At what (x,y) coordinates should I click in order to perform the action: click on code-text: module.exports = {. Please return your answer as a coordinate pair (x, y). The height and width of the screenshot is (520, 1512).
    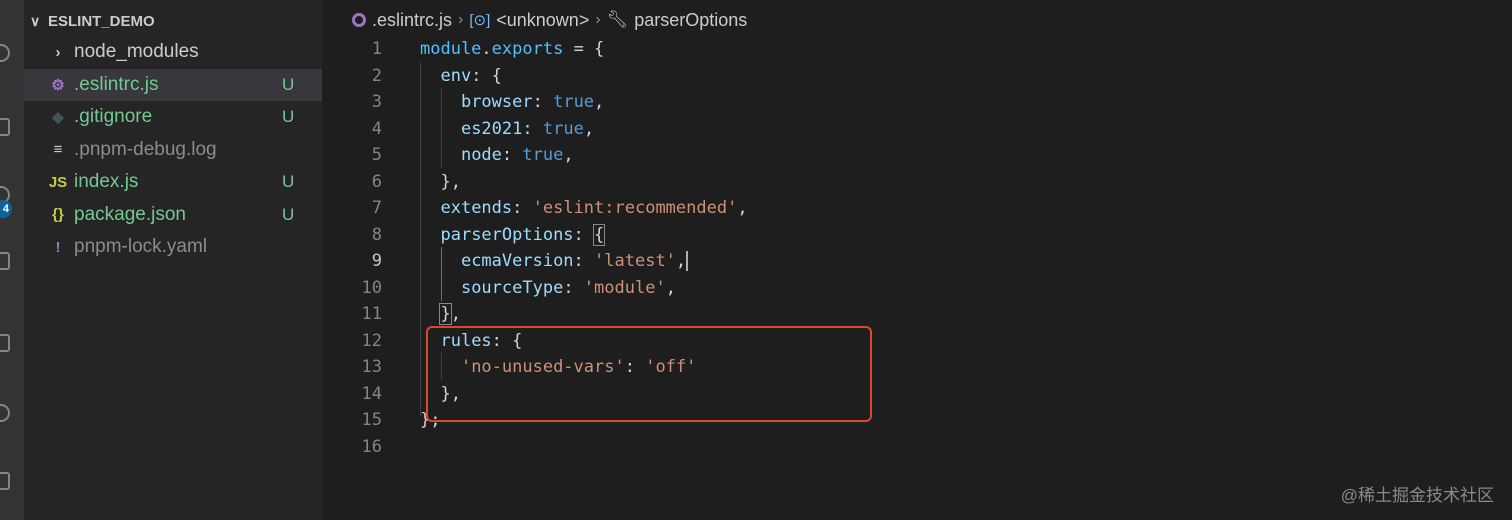
    Looking at the image, I should click on (512, 49).